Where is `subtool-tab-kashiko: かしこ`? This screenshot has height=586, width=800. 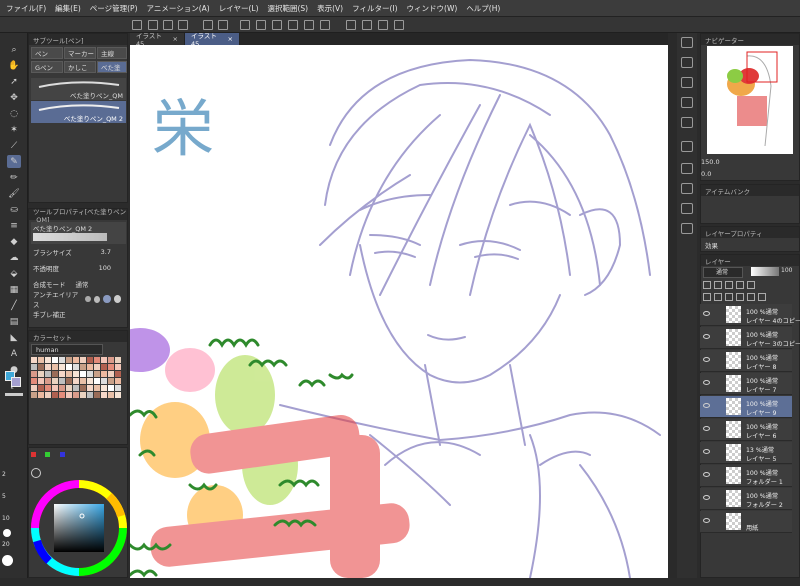
subtool-tab-kashiko: かしこ is located at coordinates (80, 67).